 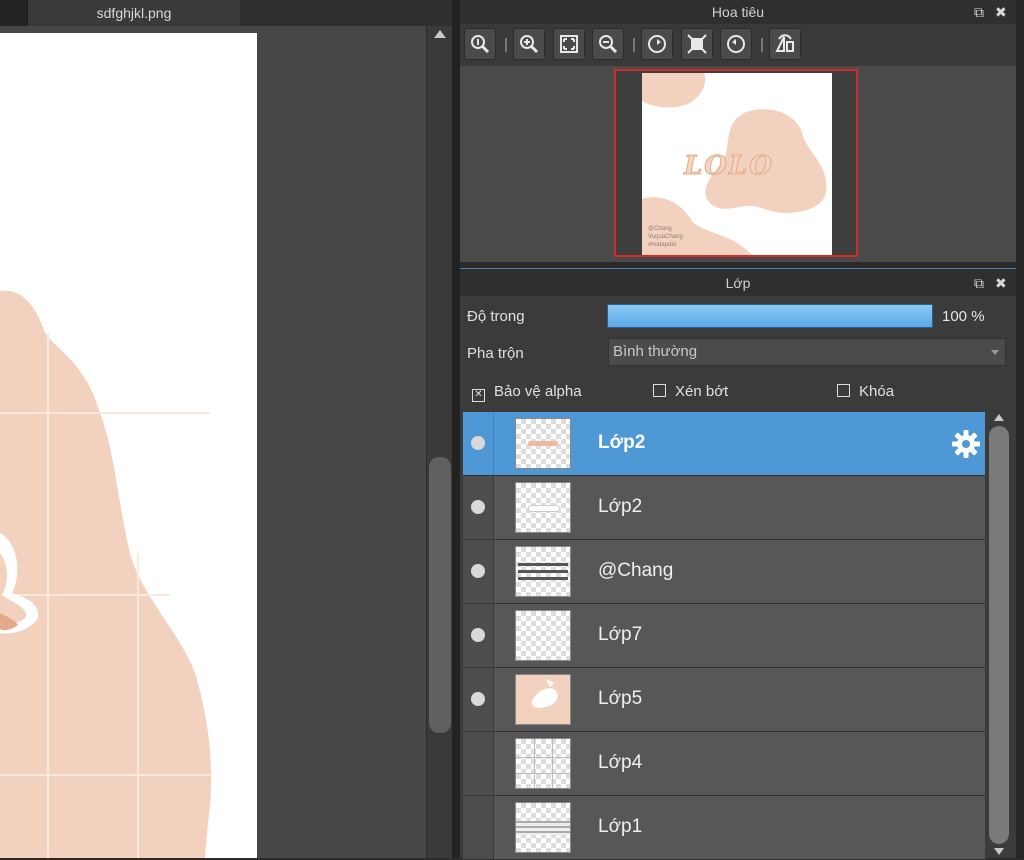 I want to click on layer-row: Lớp4, so click(x=724, y=764).